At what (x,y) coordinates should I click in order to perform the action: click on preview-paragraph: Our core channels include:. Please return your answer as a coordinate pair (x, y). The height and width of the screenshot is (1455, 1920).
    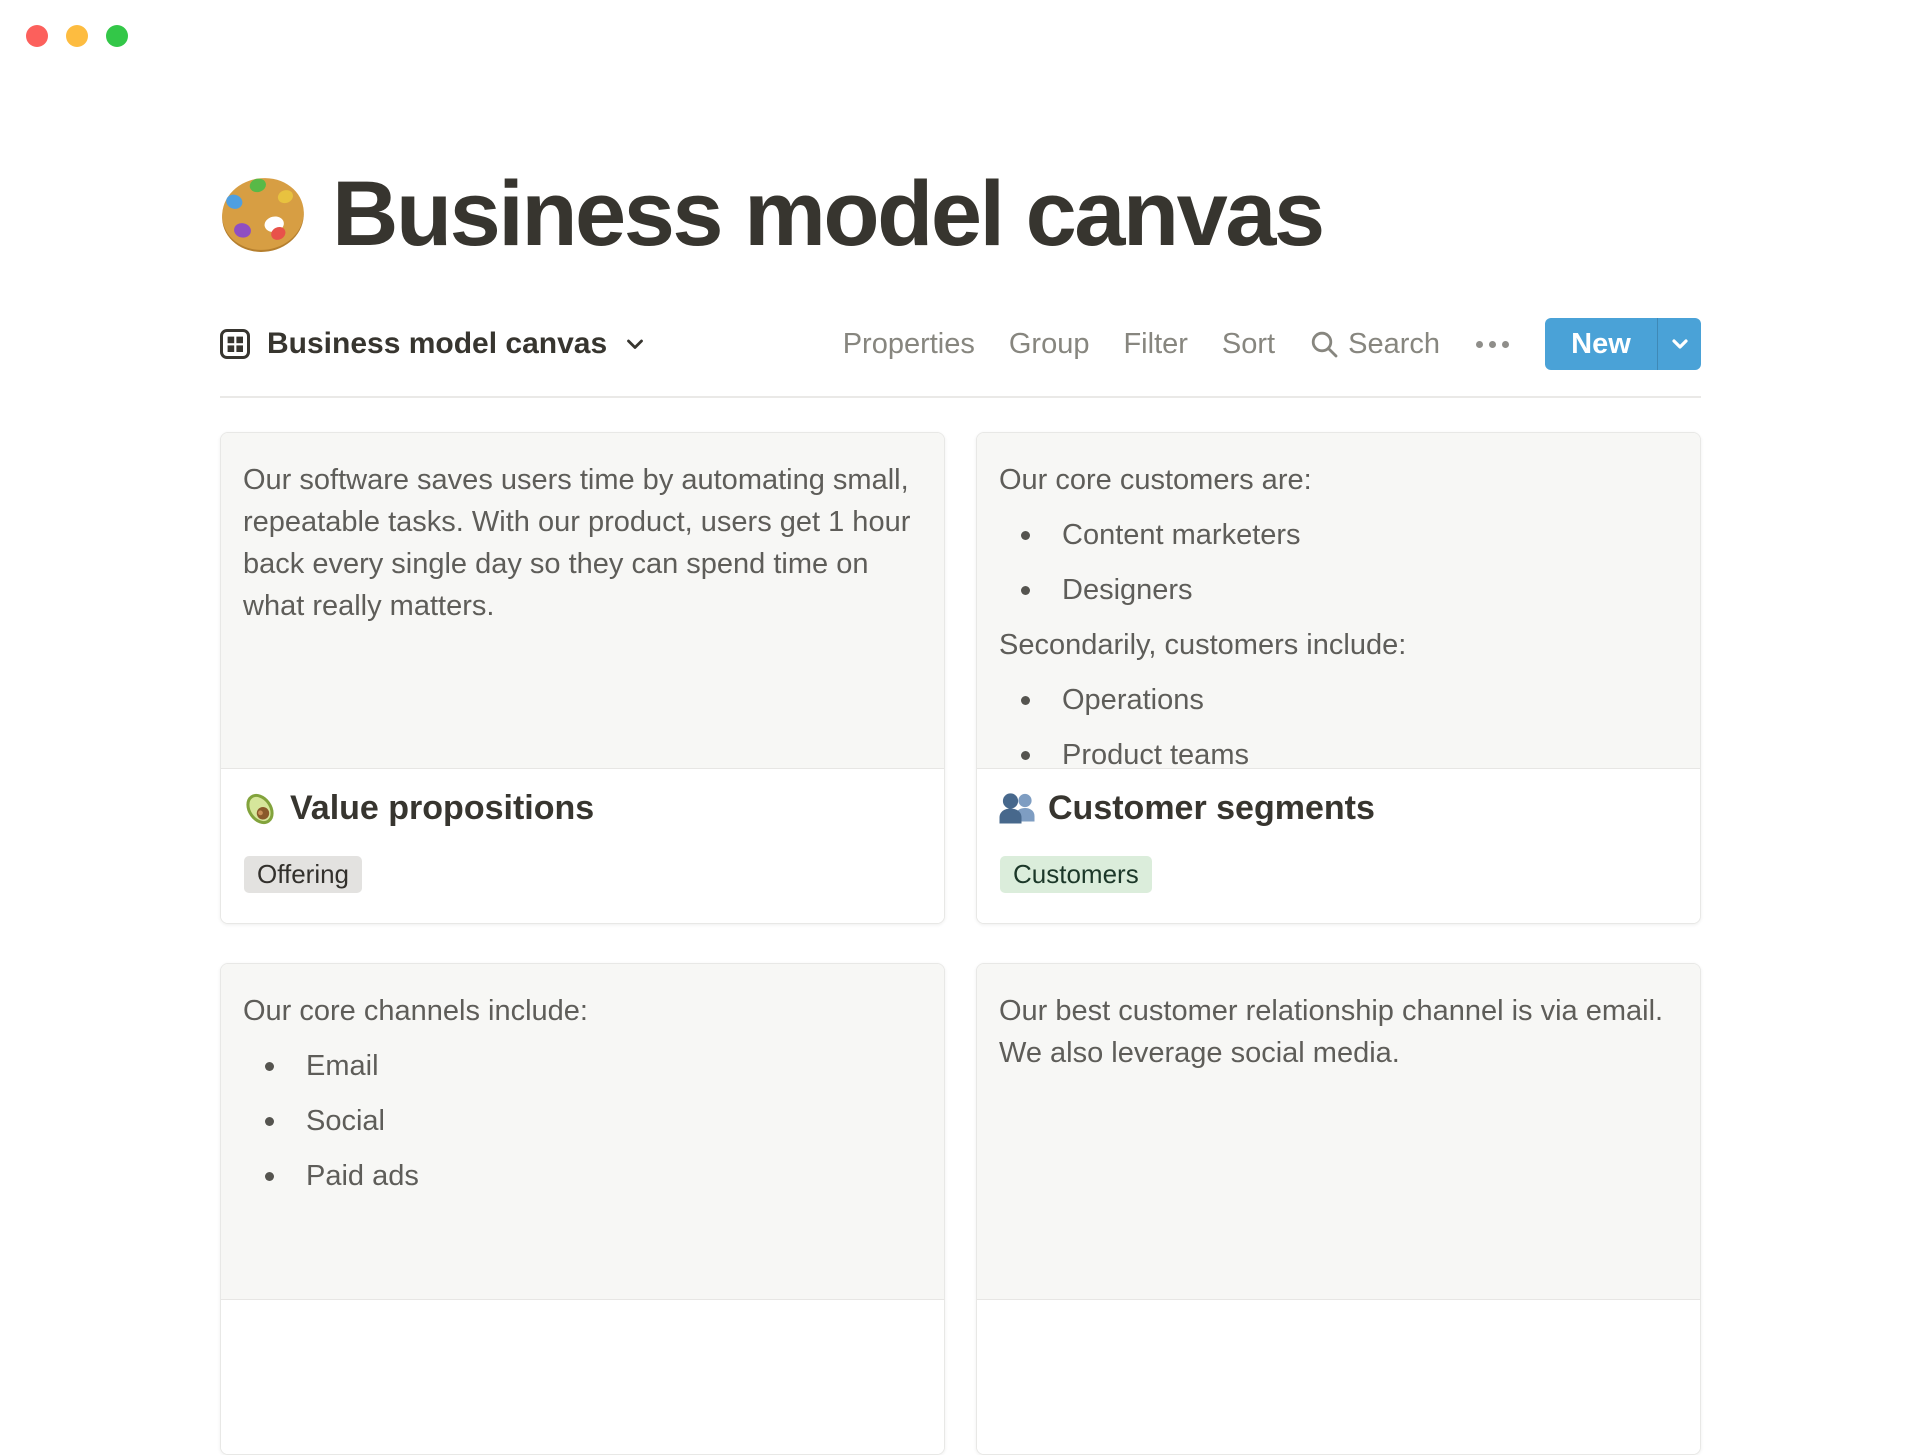
    Looking at the image, I should click on (415, 1011).